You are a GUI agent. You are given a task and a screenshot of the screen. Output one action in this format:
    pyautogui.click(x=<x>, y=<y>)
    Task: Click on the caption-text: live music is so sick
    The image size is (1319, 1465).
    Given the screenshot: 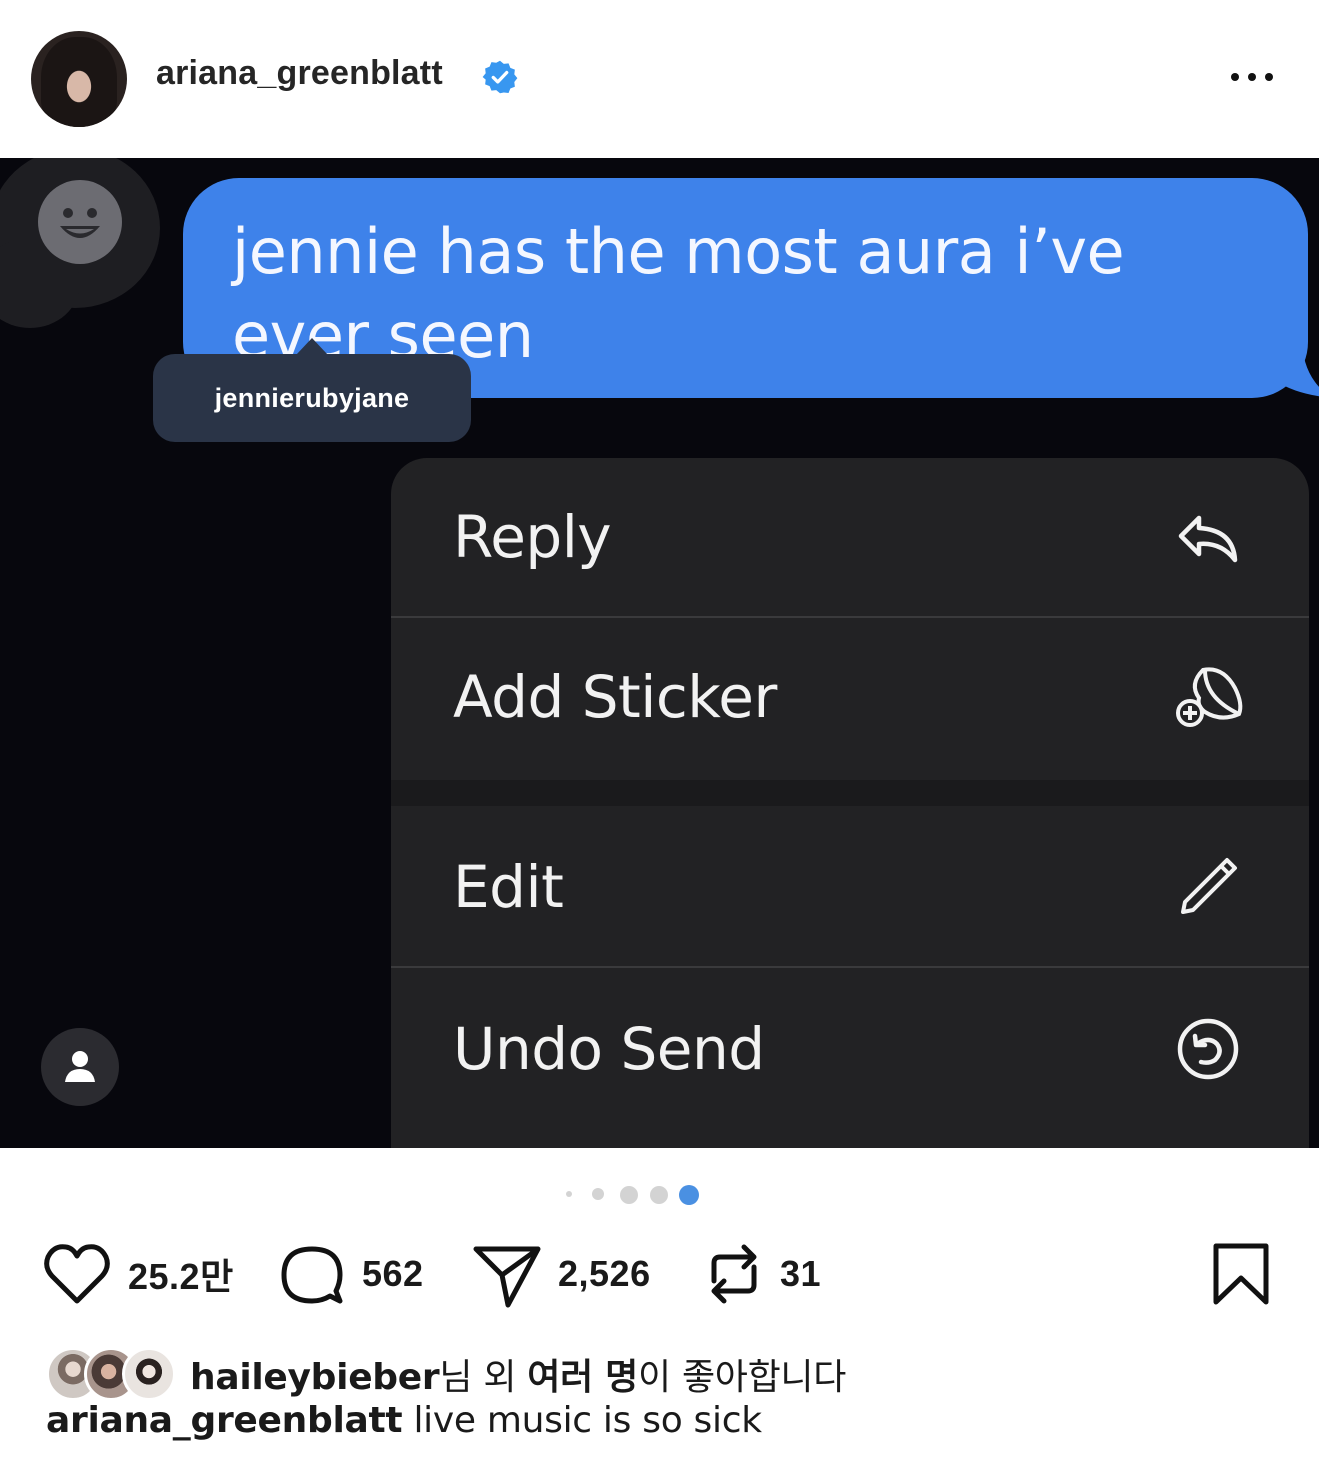 What is the action you would take?
    pyautogui.click(x=582, y=1420)
    